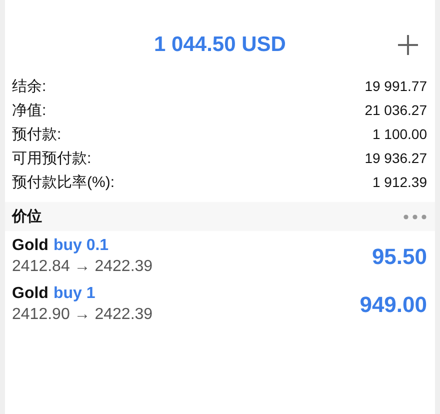 This screenshot has height=414, width=440. What do you see at coordinates (37, 134) in the screenshot?
I see `summary-label: 预付款:` at bounding box center [37, 134].